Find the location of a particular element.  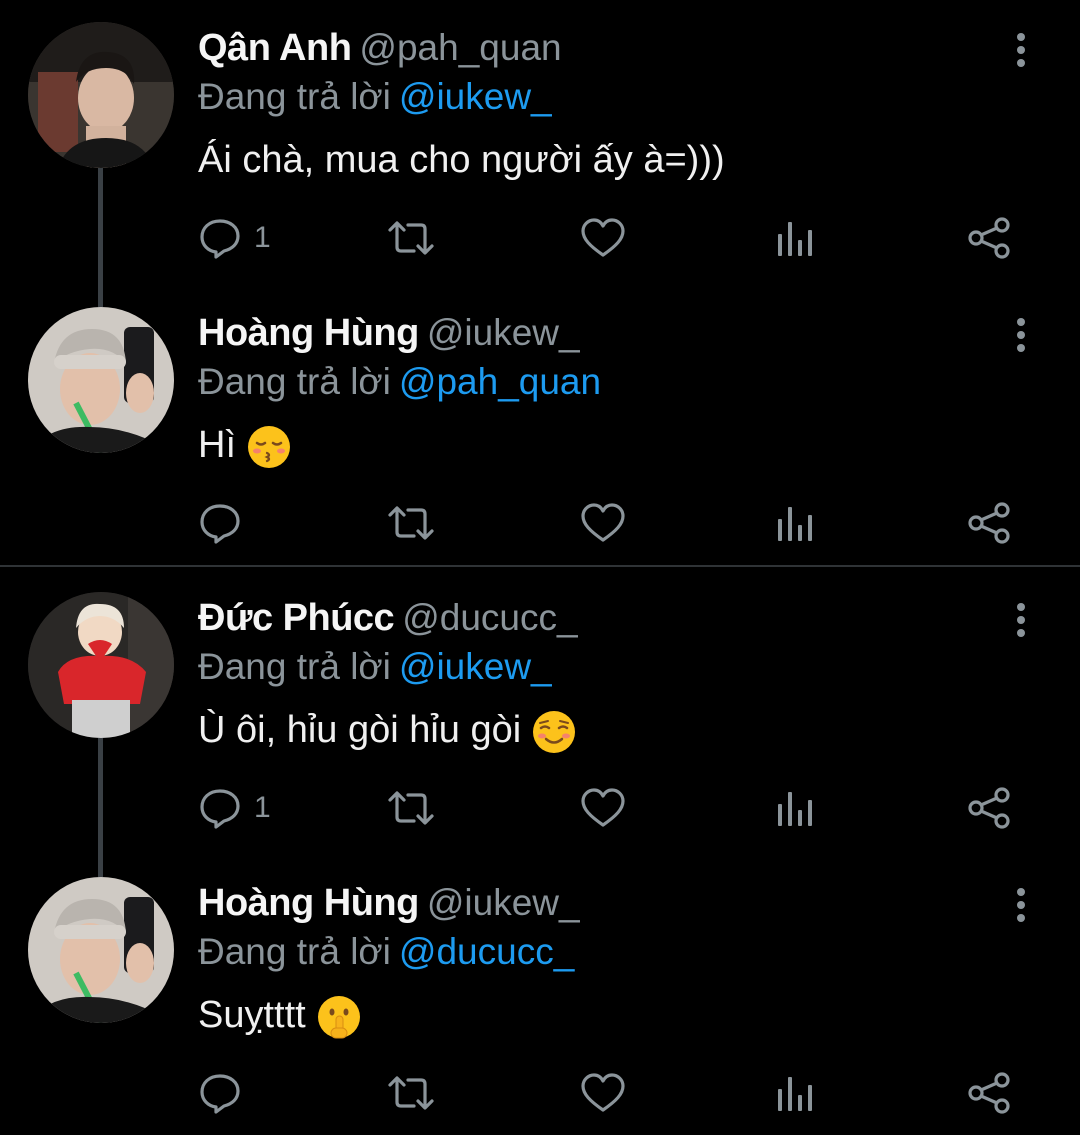

tweet-text: Hì is located at coordinates (245, 445).